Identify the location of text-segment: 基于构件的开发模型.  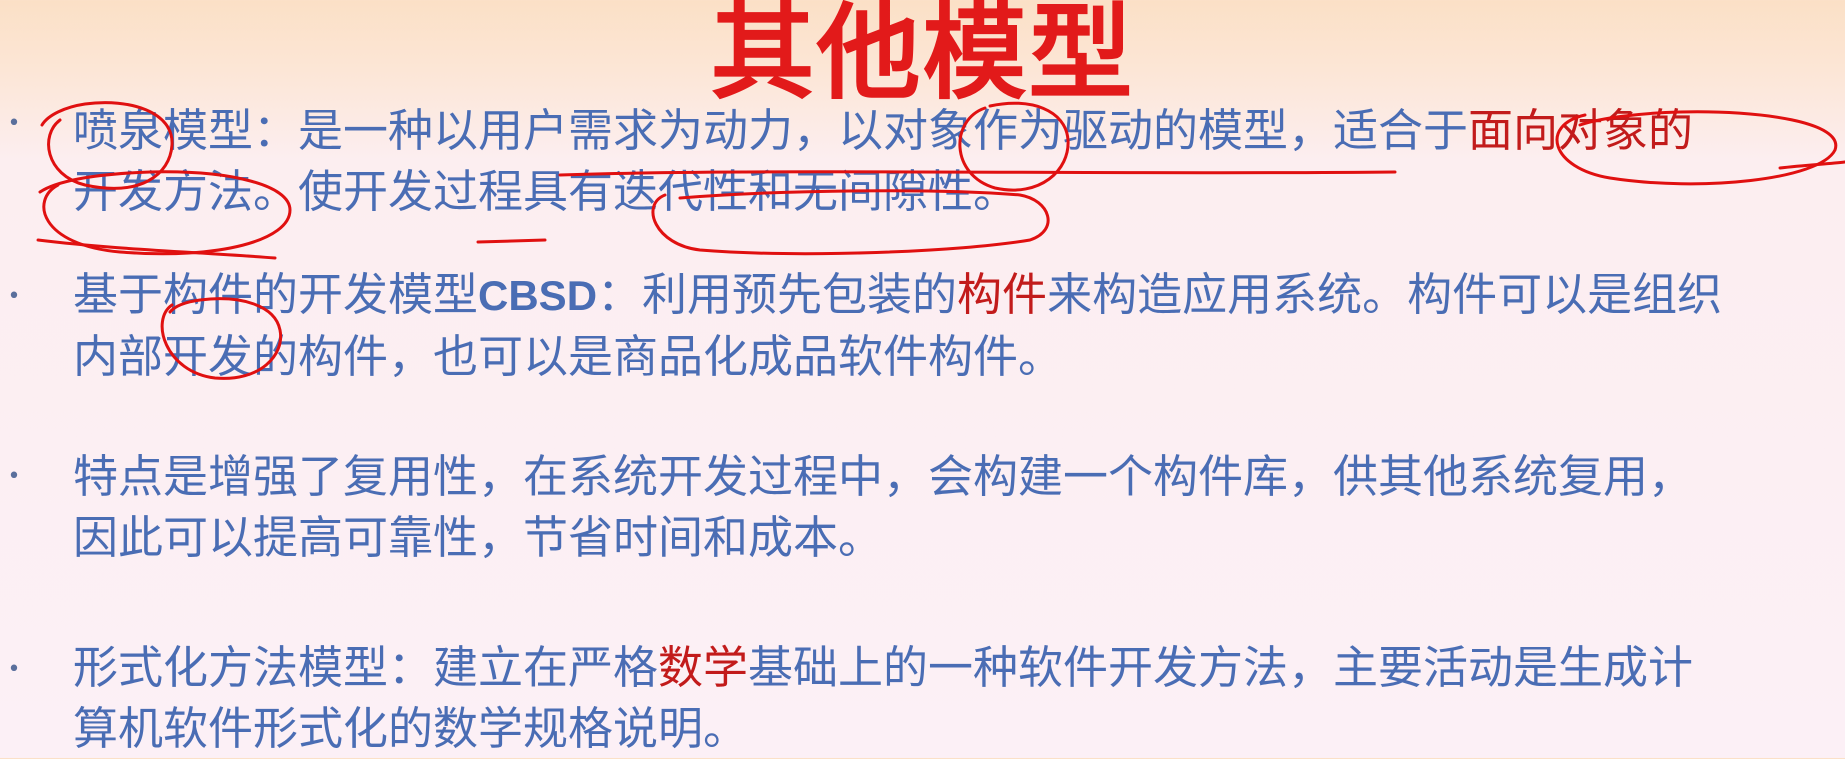
(276, 294).